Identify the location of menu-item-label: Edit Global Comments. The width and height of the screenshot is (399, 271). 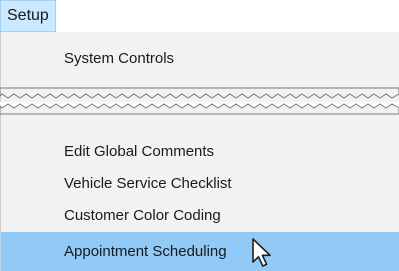
(139, 151).